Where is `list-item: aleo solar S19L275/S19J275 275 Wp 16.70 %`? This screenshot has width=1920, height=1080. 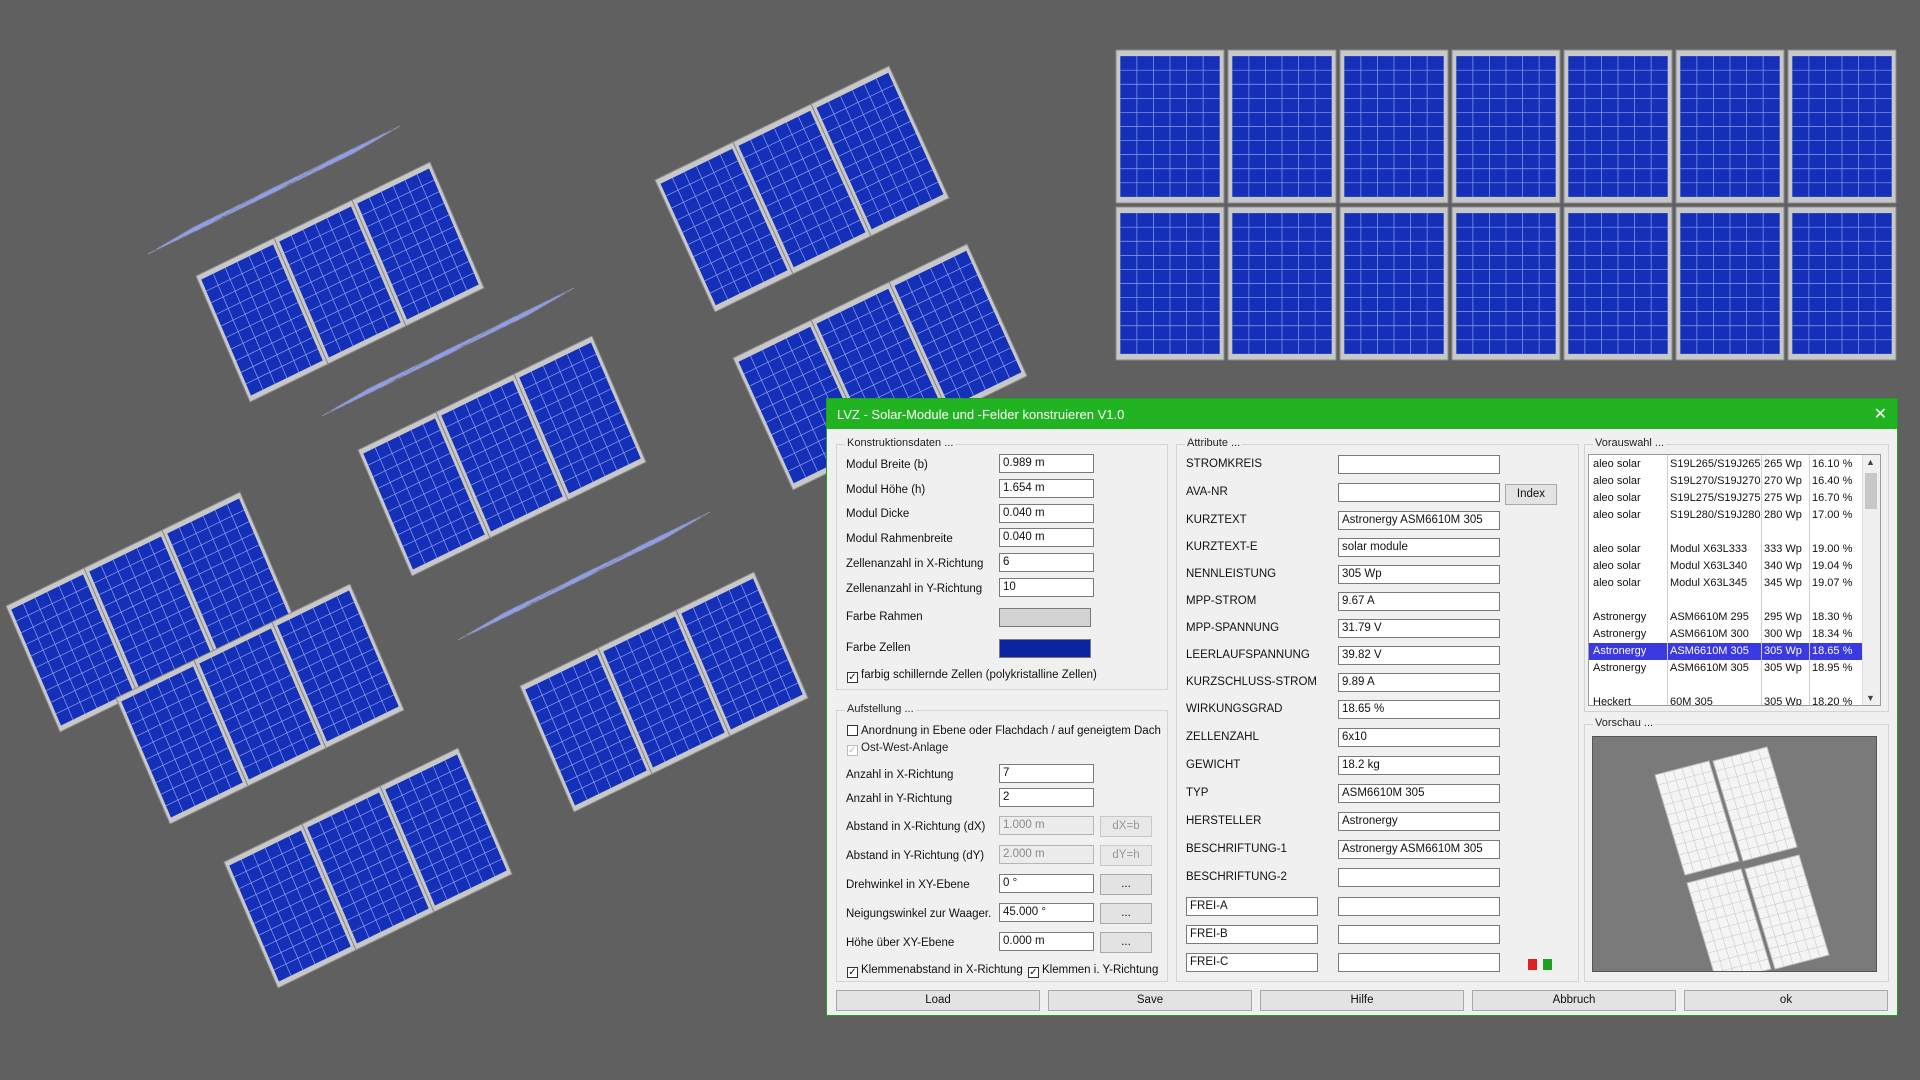 list-item: aleo solar S19L275/S19J275 275 Wp 16.70 % is located at coordinates (1726, 498).